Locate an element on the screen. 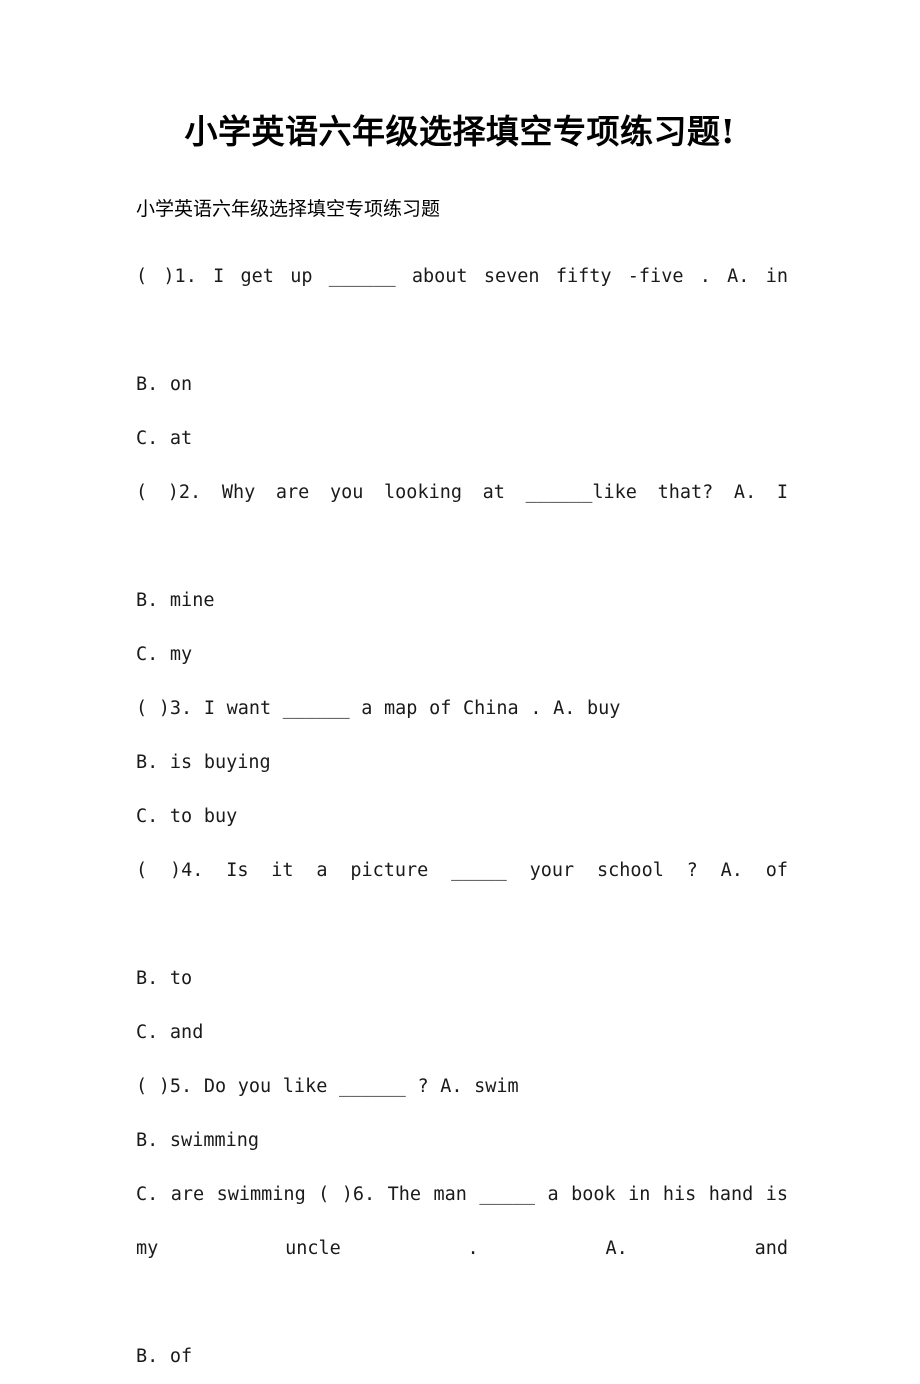 The height and width of the screenshot is (1384, 920). question-4-option-c: C. and is located at coordinates (170, 1032).